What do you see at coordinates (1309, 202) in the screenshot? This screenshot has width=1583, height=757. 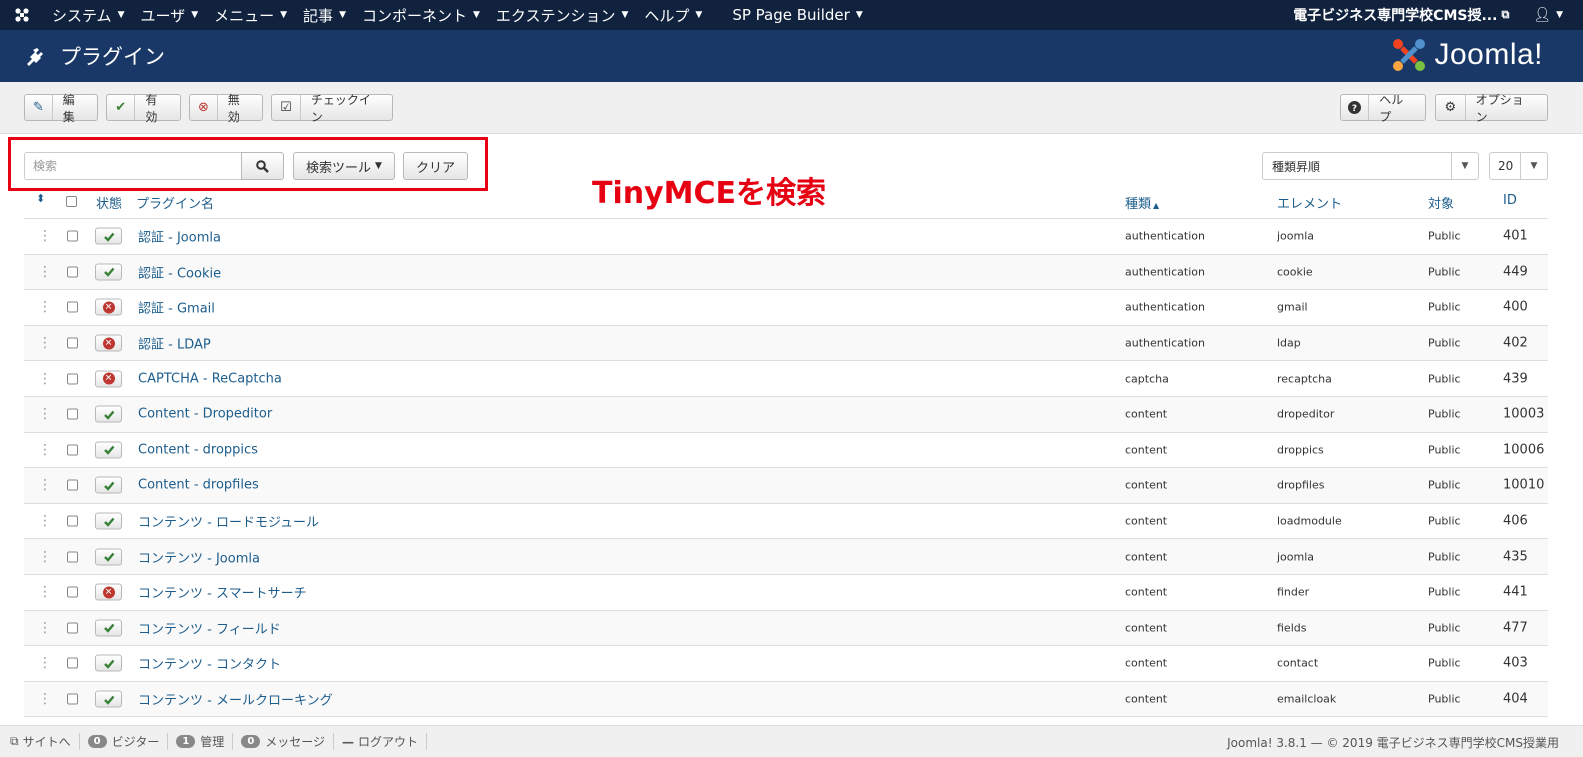 I see `column-element: エレメント` at bounding box center [1309, 202].